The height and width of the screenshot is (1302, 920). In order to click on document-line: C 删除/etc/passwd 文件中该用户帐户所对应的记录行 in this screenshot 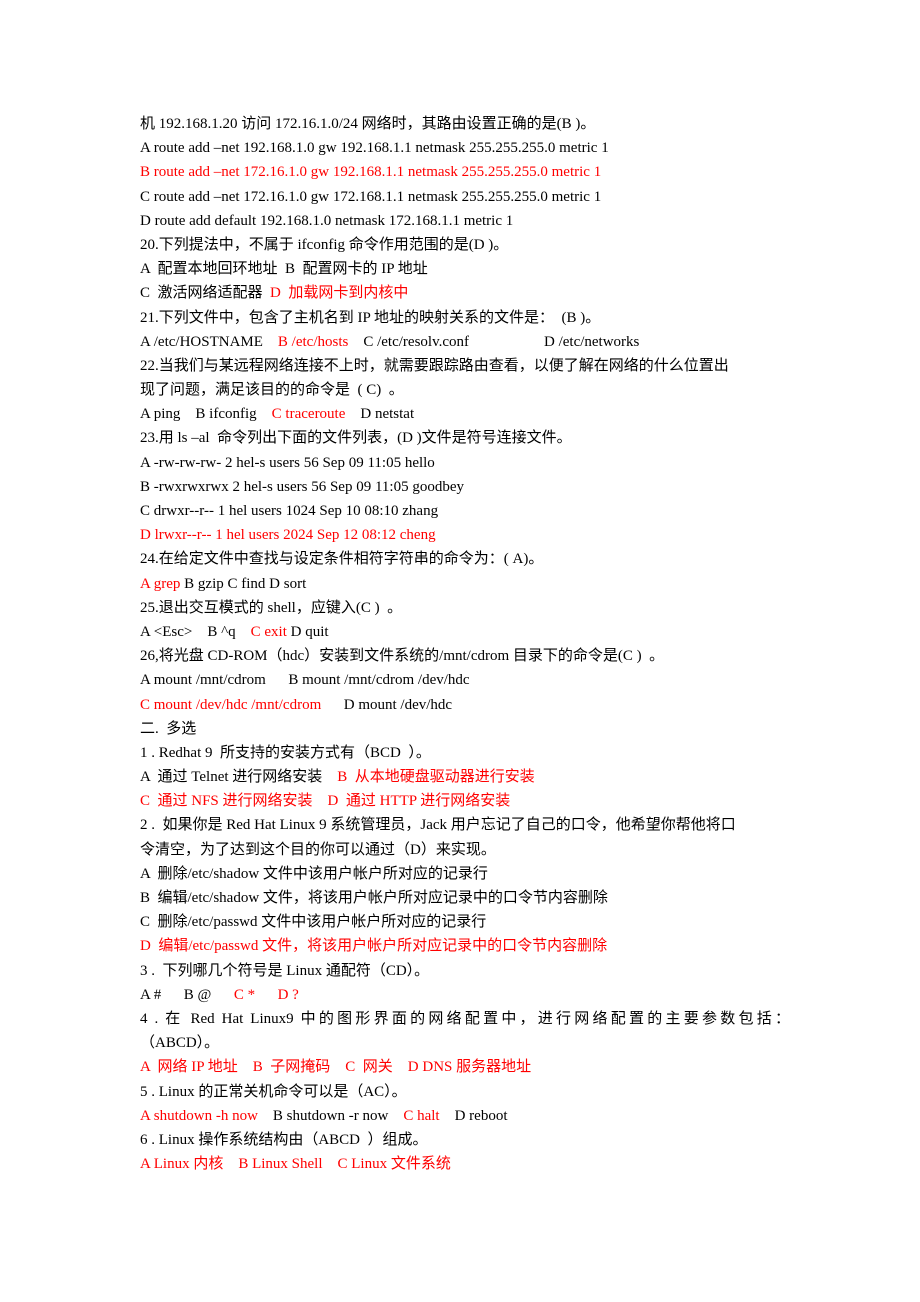, I will do `click(465, 922)`.